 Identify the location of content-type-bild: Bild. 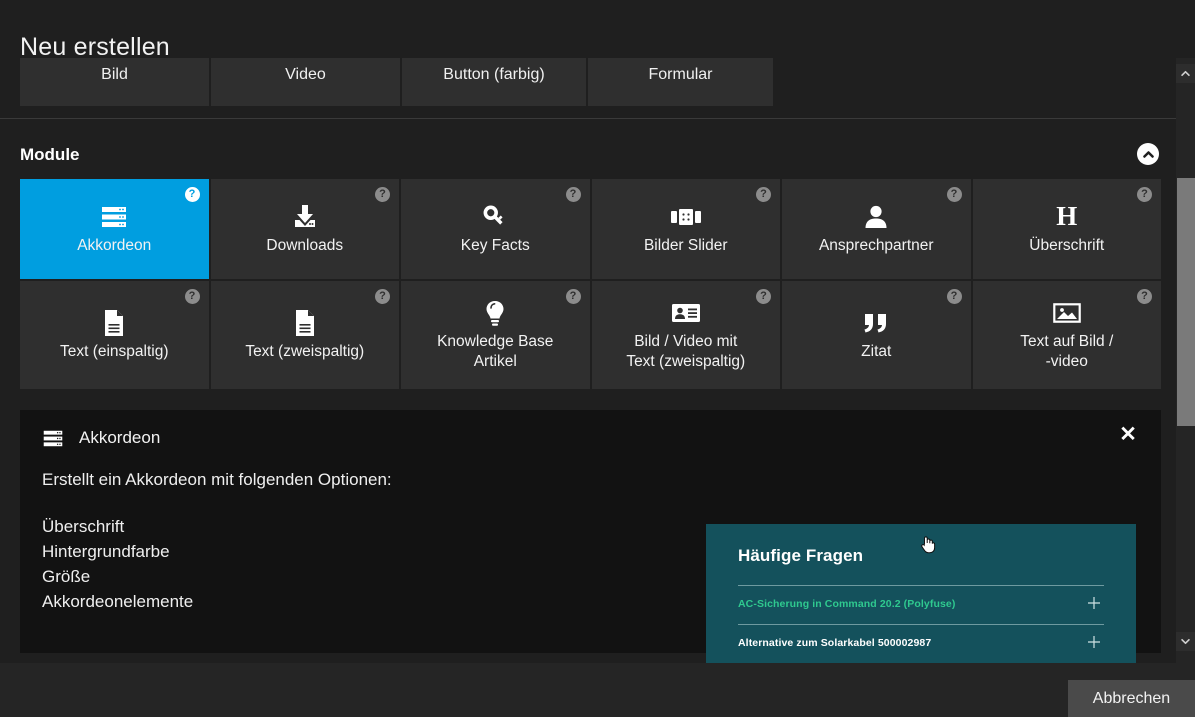
(114, 82).